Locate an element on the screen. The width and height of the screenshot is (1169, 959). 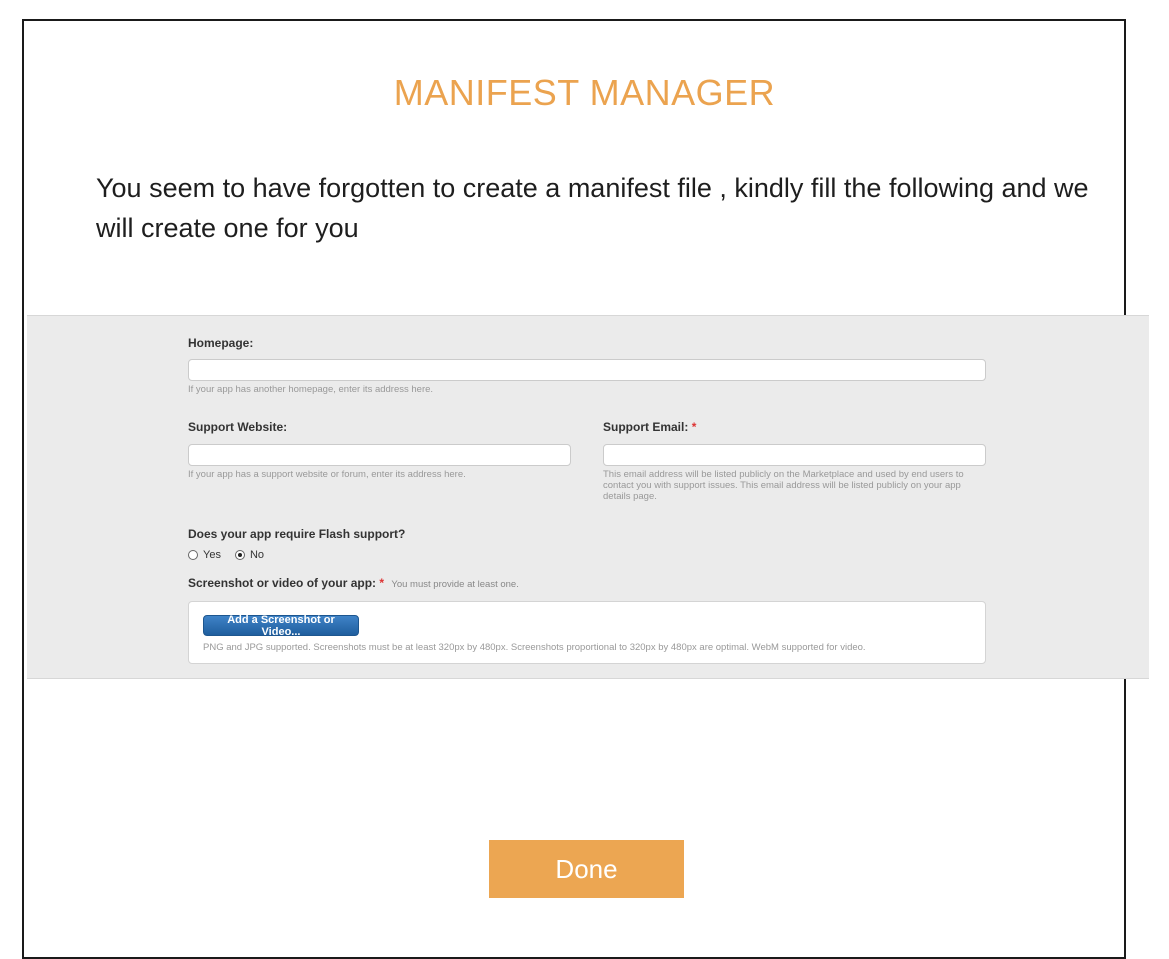
page-title: MANIFEST MANAGER is located at coordinates (584, 92).